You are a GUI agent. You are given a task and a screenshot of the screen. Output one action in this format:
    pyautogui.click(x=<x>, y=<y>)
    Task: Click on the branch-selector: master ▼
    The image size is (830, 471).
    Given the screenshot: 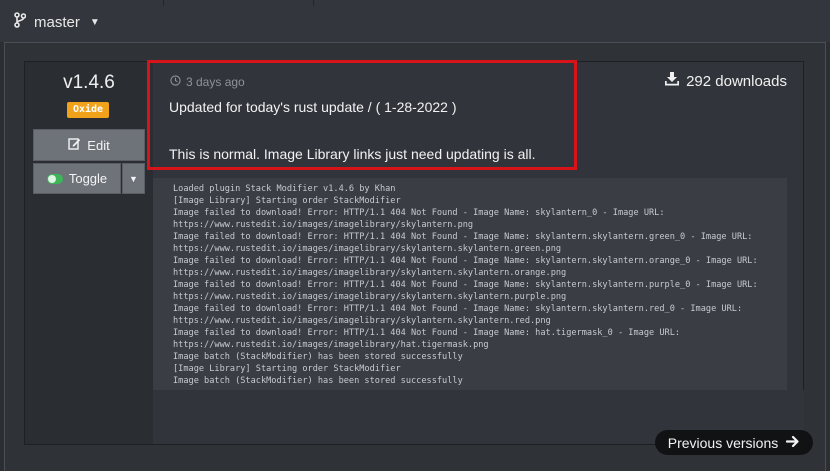 What is the action you would take?
    pyautogui.click(x=57, y=22)
    